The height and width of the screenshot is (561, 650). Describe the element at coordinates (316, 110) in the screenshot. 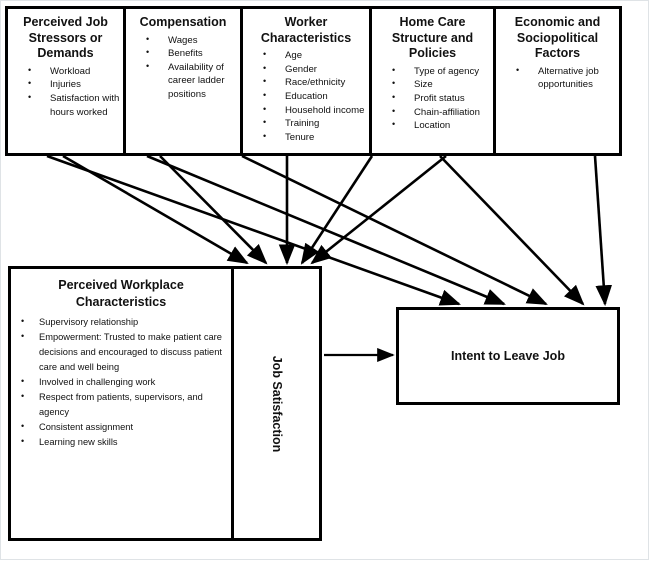

I see `list-item: Household income` at that location.